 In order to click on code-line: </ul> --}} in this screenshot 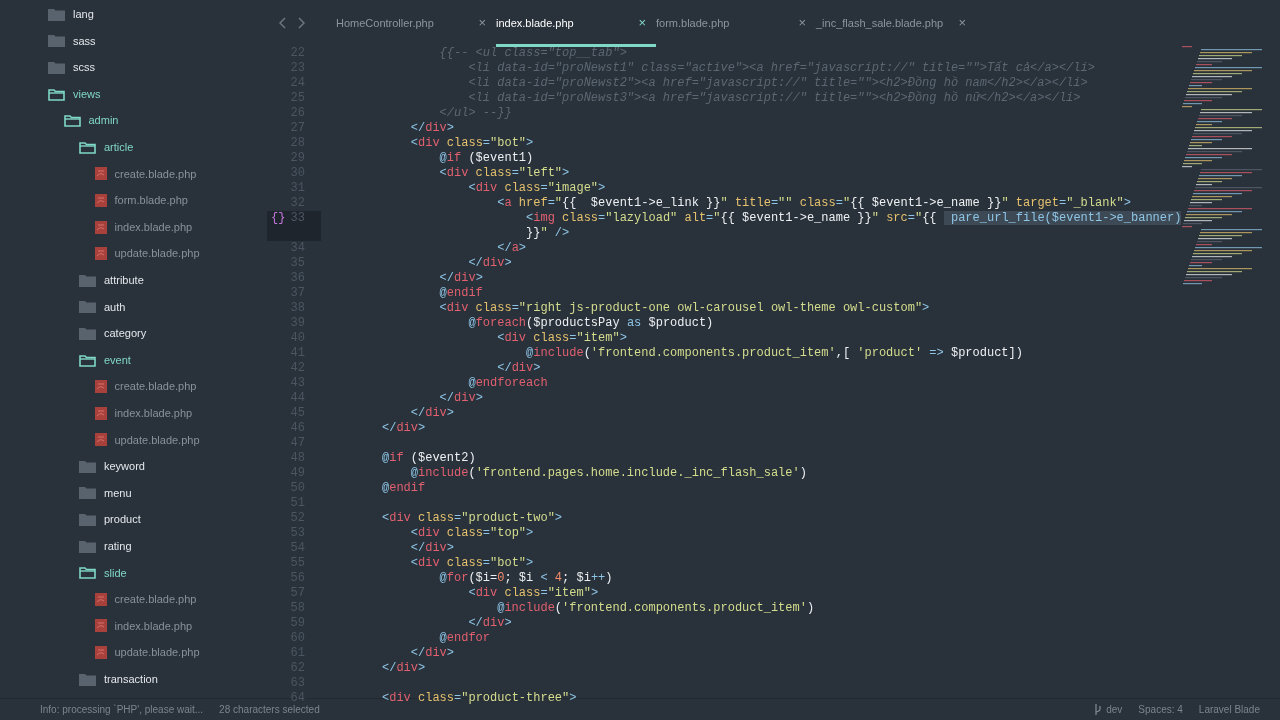, I will do `click(475, 113)`.